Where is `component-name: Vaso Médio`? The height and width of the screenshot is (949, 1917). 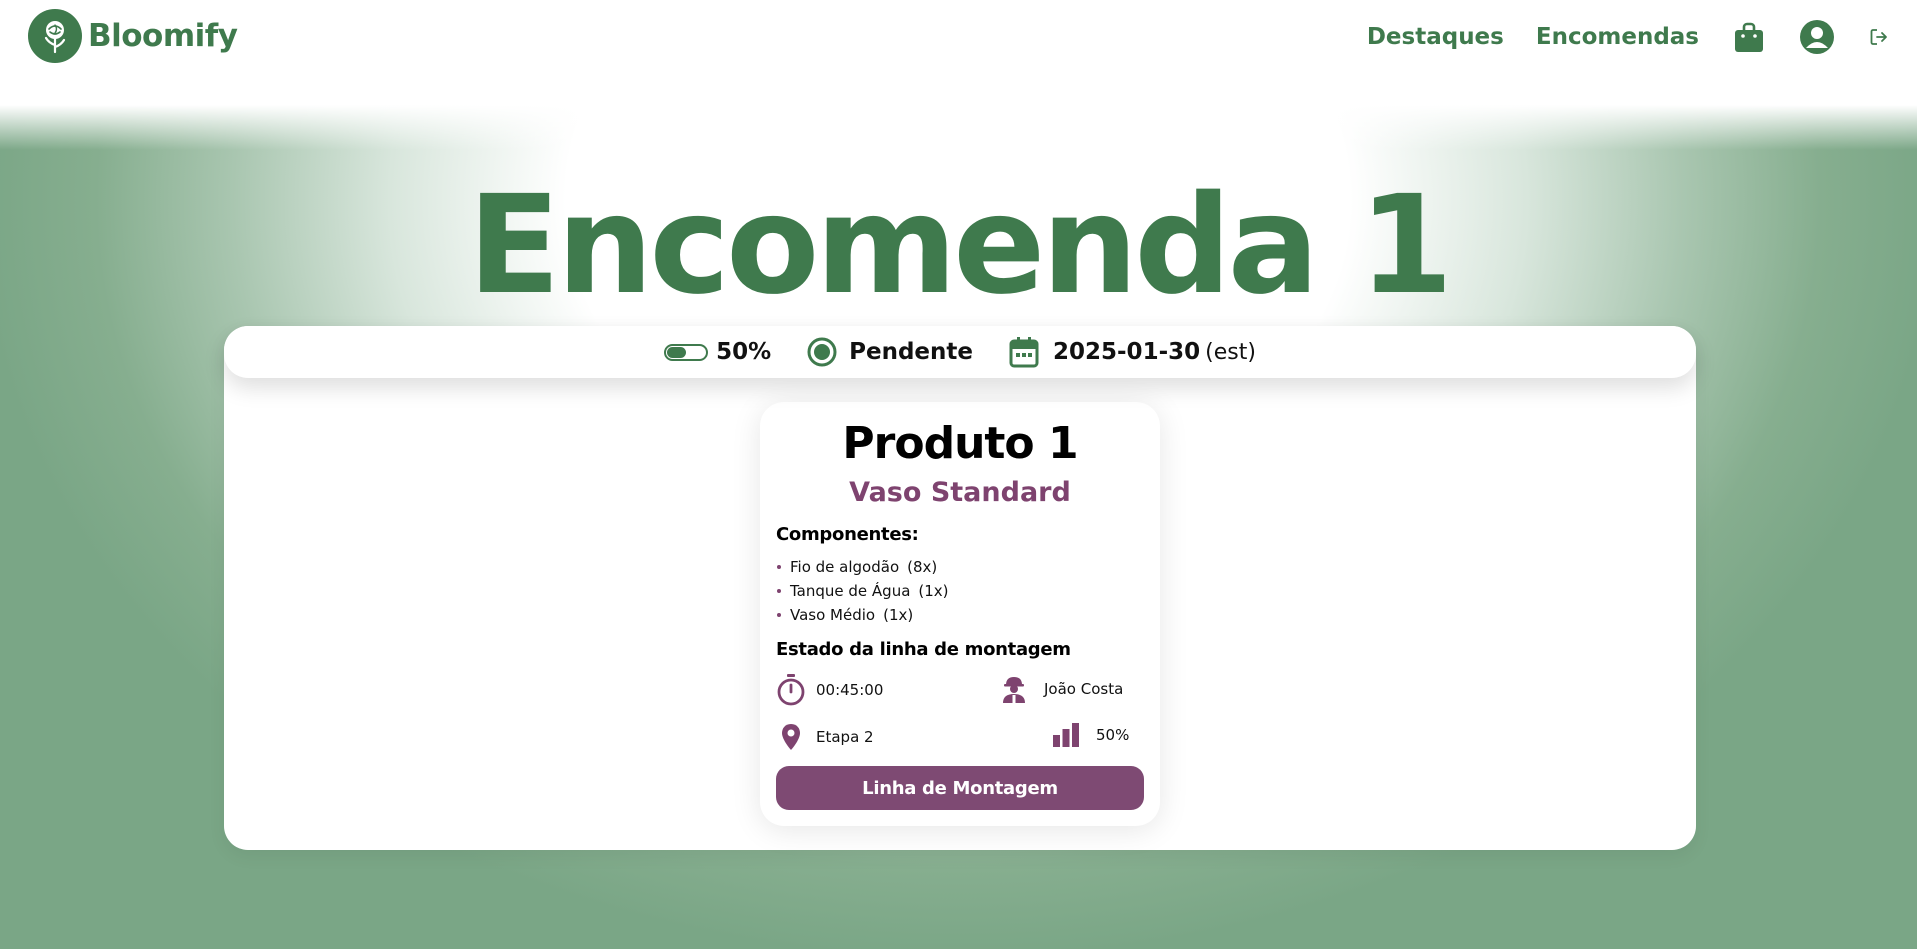
component-name: Vaso Médio is located at coordinates (833, 615).